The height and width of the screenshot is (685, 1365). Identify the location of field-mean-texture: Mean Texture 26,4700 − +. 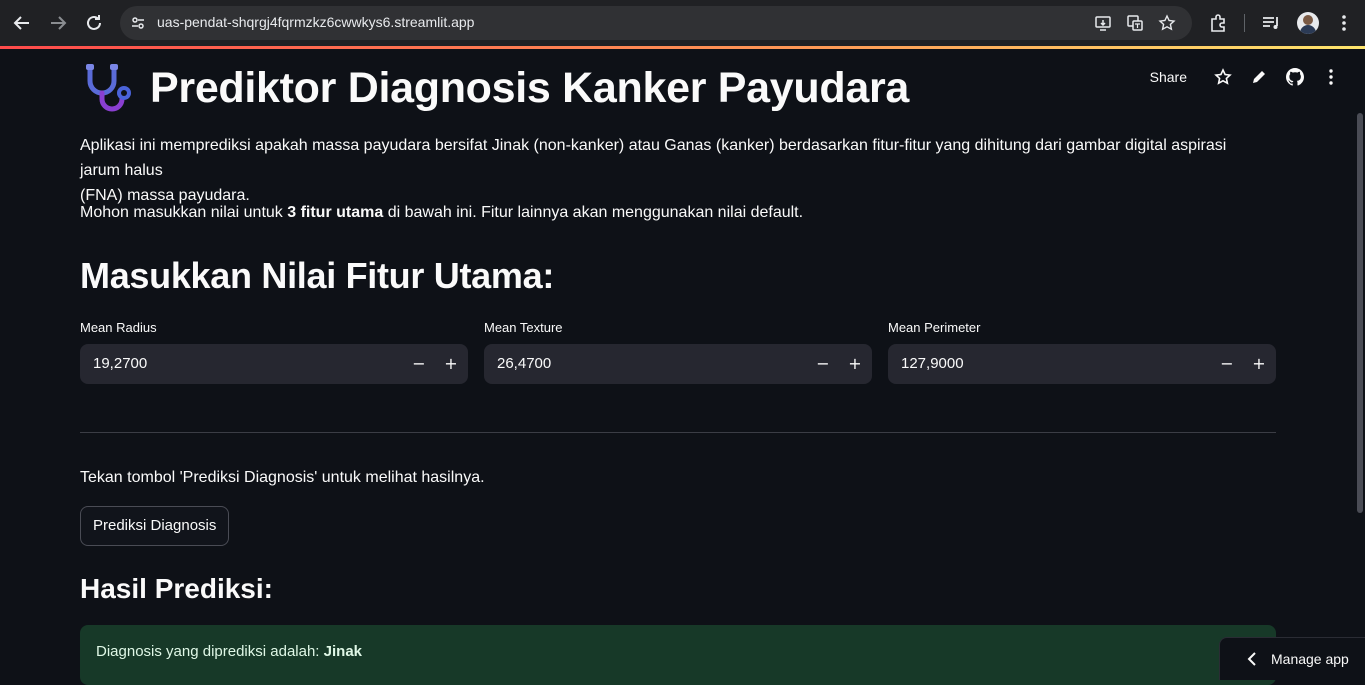
(678, 352).